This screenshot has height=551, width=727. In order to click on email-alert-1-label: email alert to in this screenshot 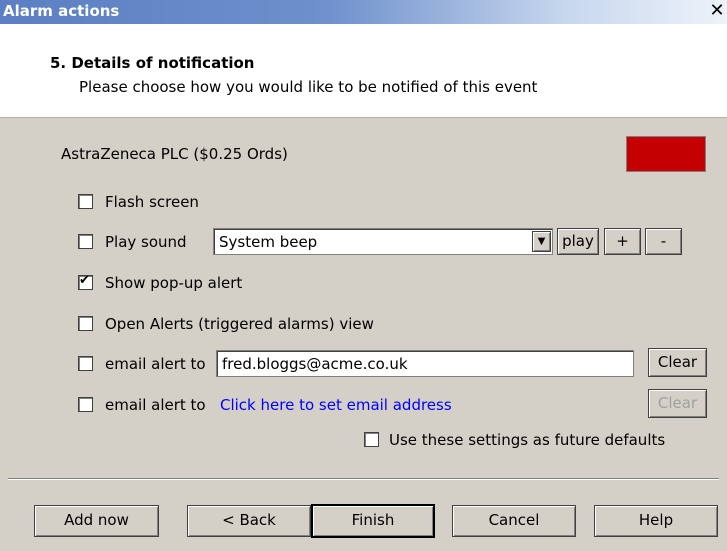, I will do `click(155, 364)`.